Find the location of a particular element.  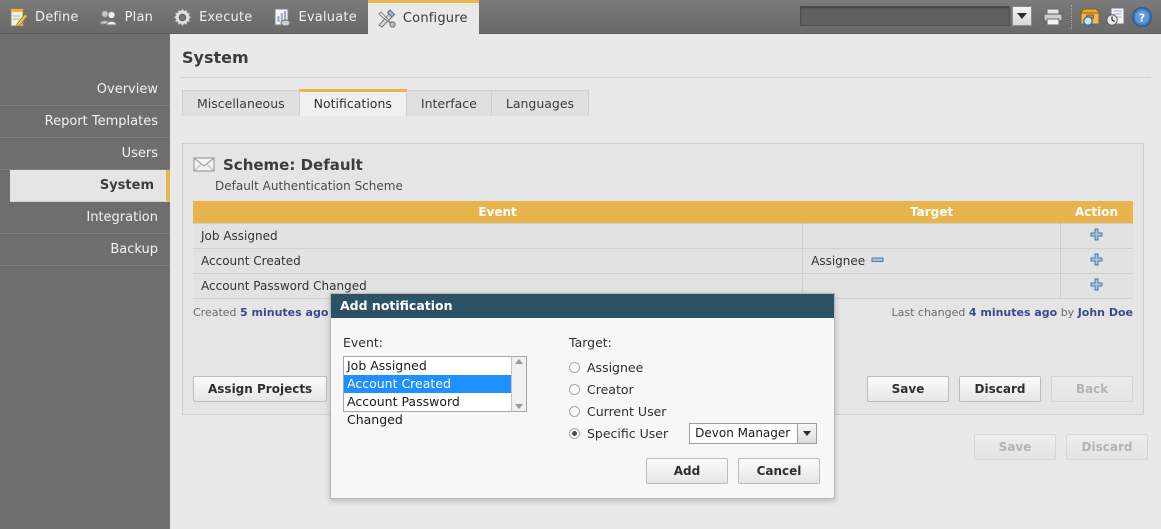

sidebar-item-label: Report Templates is located at coordinates (101, 121).